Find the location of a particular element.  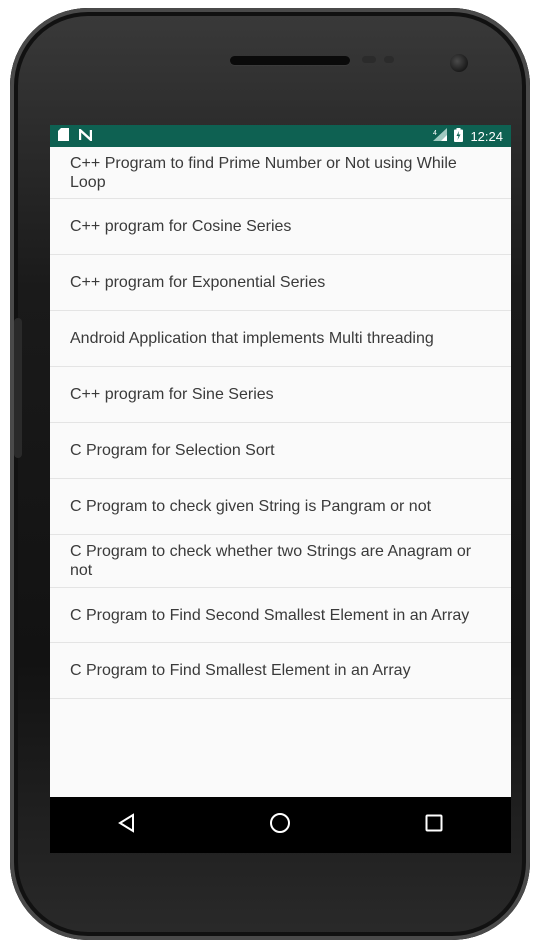

status-left-icons is located at coordinates (75, 135).